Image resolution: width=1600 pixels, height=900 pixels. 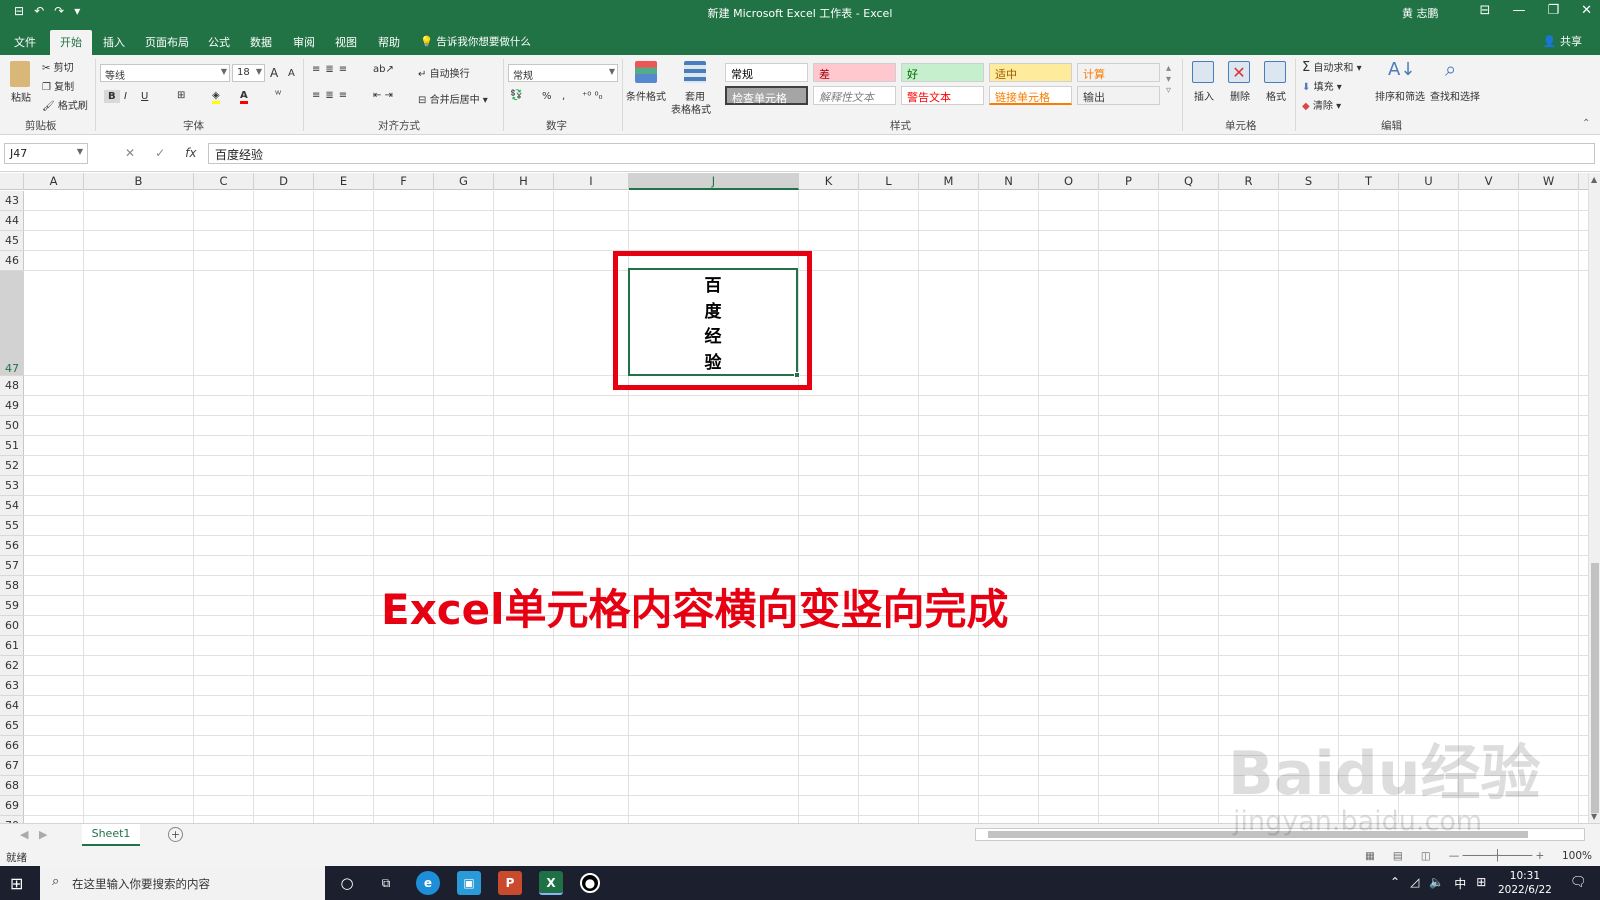 What do you see at coordinates (1129, 181) in the screenshot?
I see `column-header-P: P` at bounding box center [1129, 181].